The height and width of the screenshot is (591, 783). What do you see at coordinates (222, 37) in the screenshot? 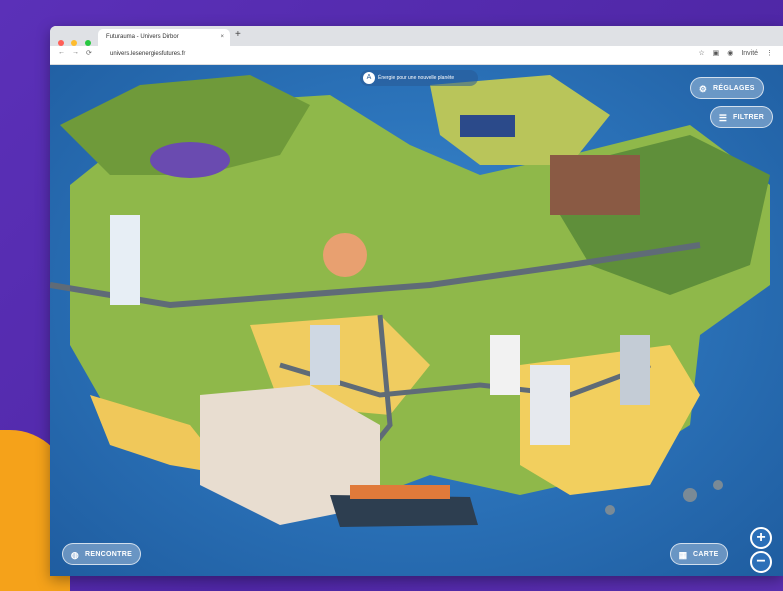
I see `tab-close-icon: ×` at bounding box center [222, 37].